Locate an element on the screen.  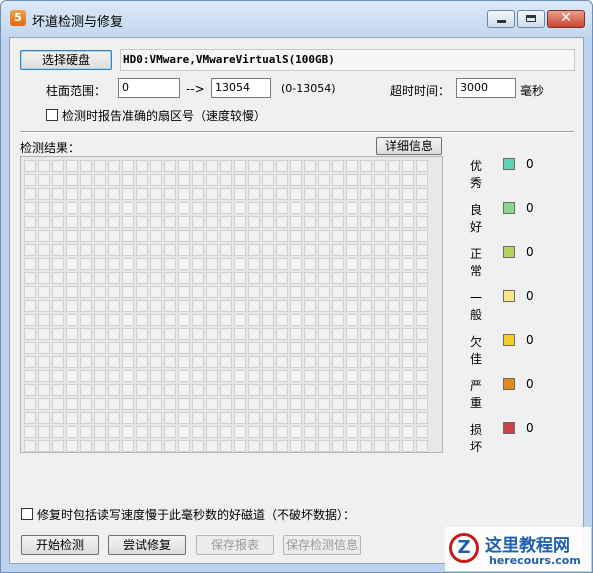
repair-slow-checkbox is located at coordinates (27, 514).